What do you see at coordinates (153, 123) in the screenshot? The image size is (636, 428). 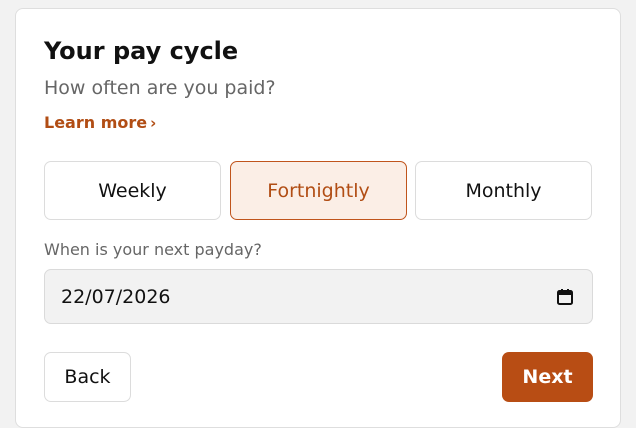 I see `chevron-right-icon: ›` at bounding box center [153, 123].